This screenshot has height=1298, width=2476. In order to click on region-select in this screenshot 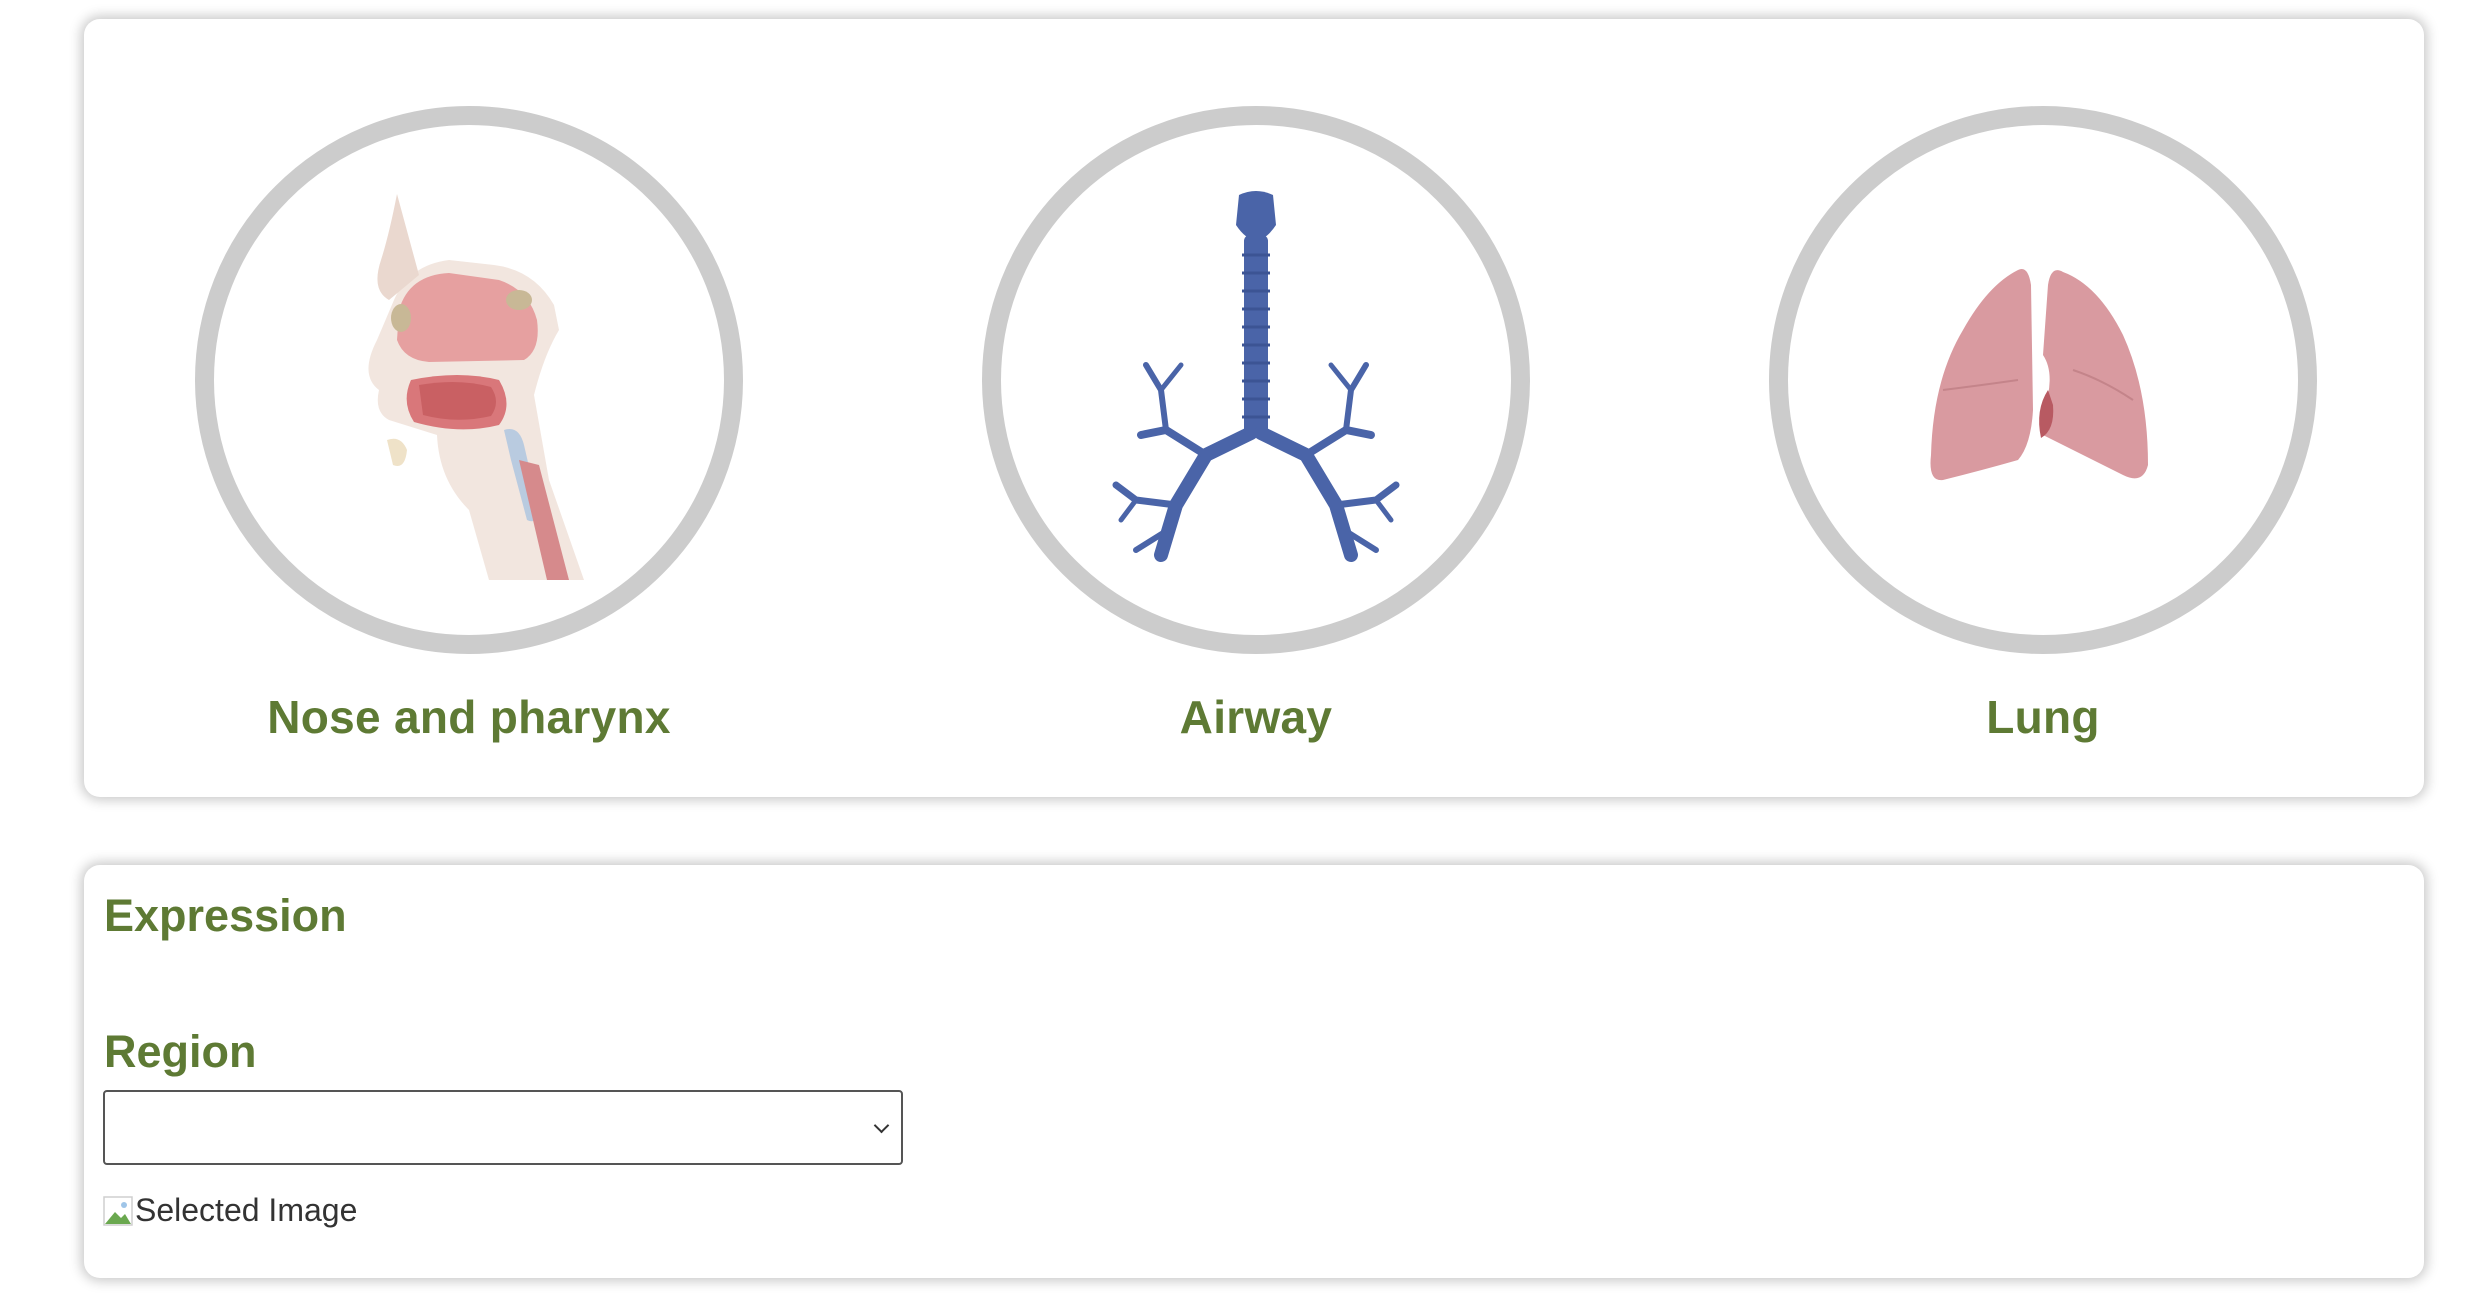, I will do `click(503, 1127)`.